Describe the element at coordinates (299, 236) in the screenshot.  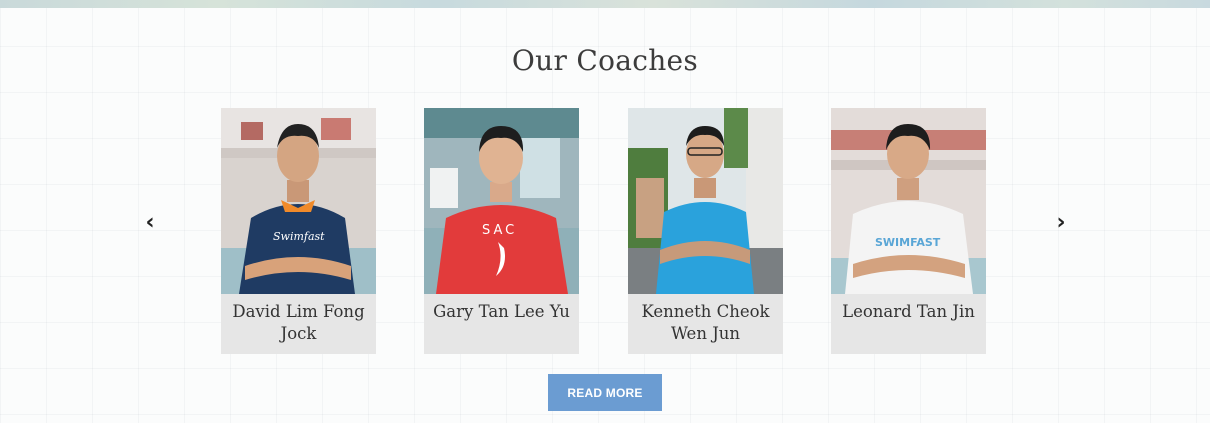
I see `shirt-logo-text: Swimfast` at that location.